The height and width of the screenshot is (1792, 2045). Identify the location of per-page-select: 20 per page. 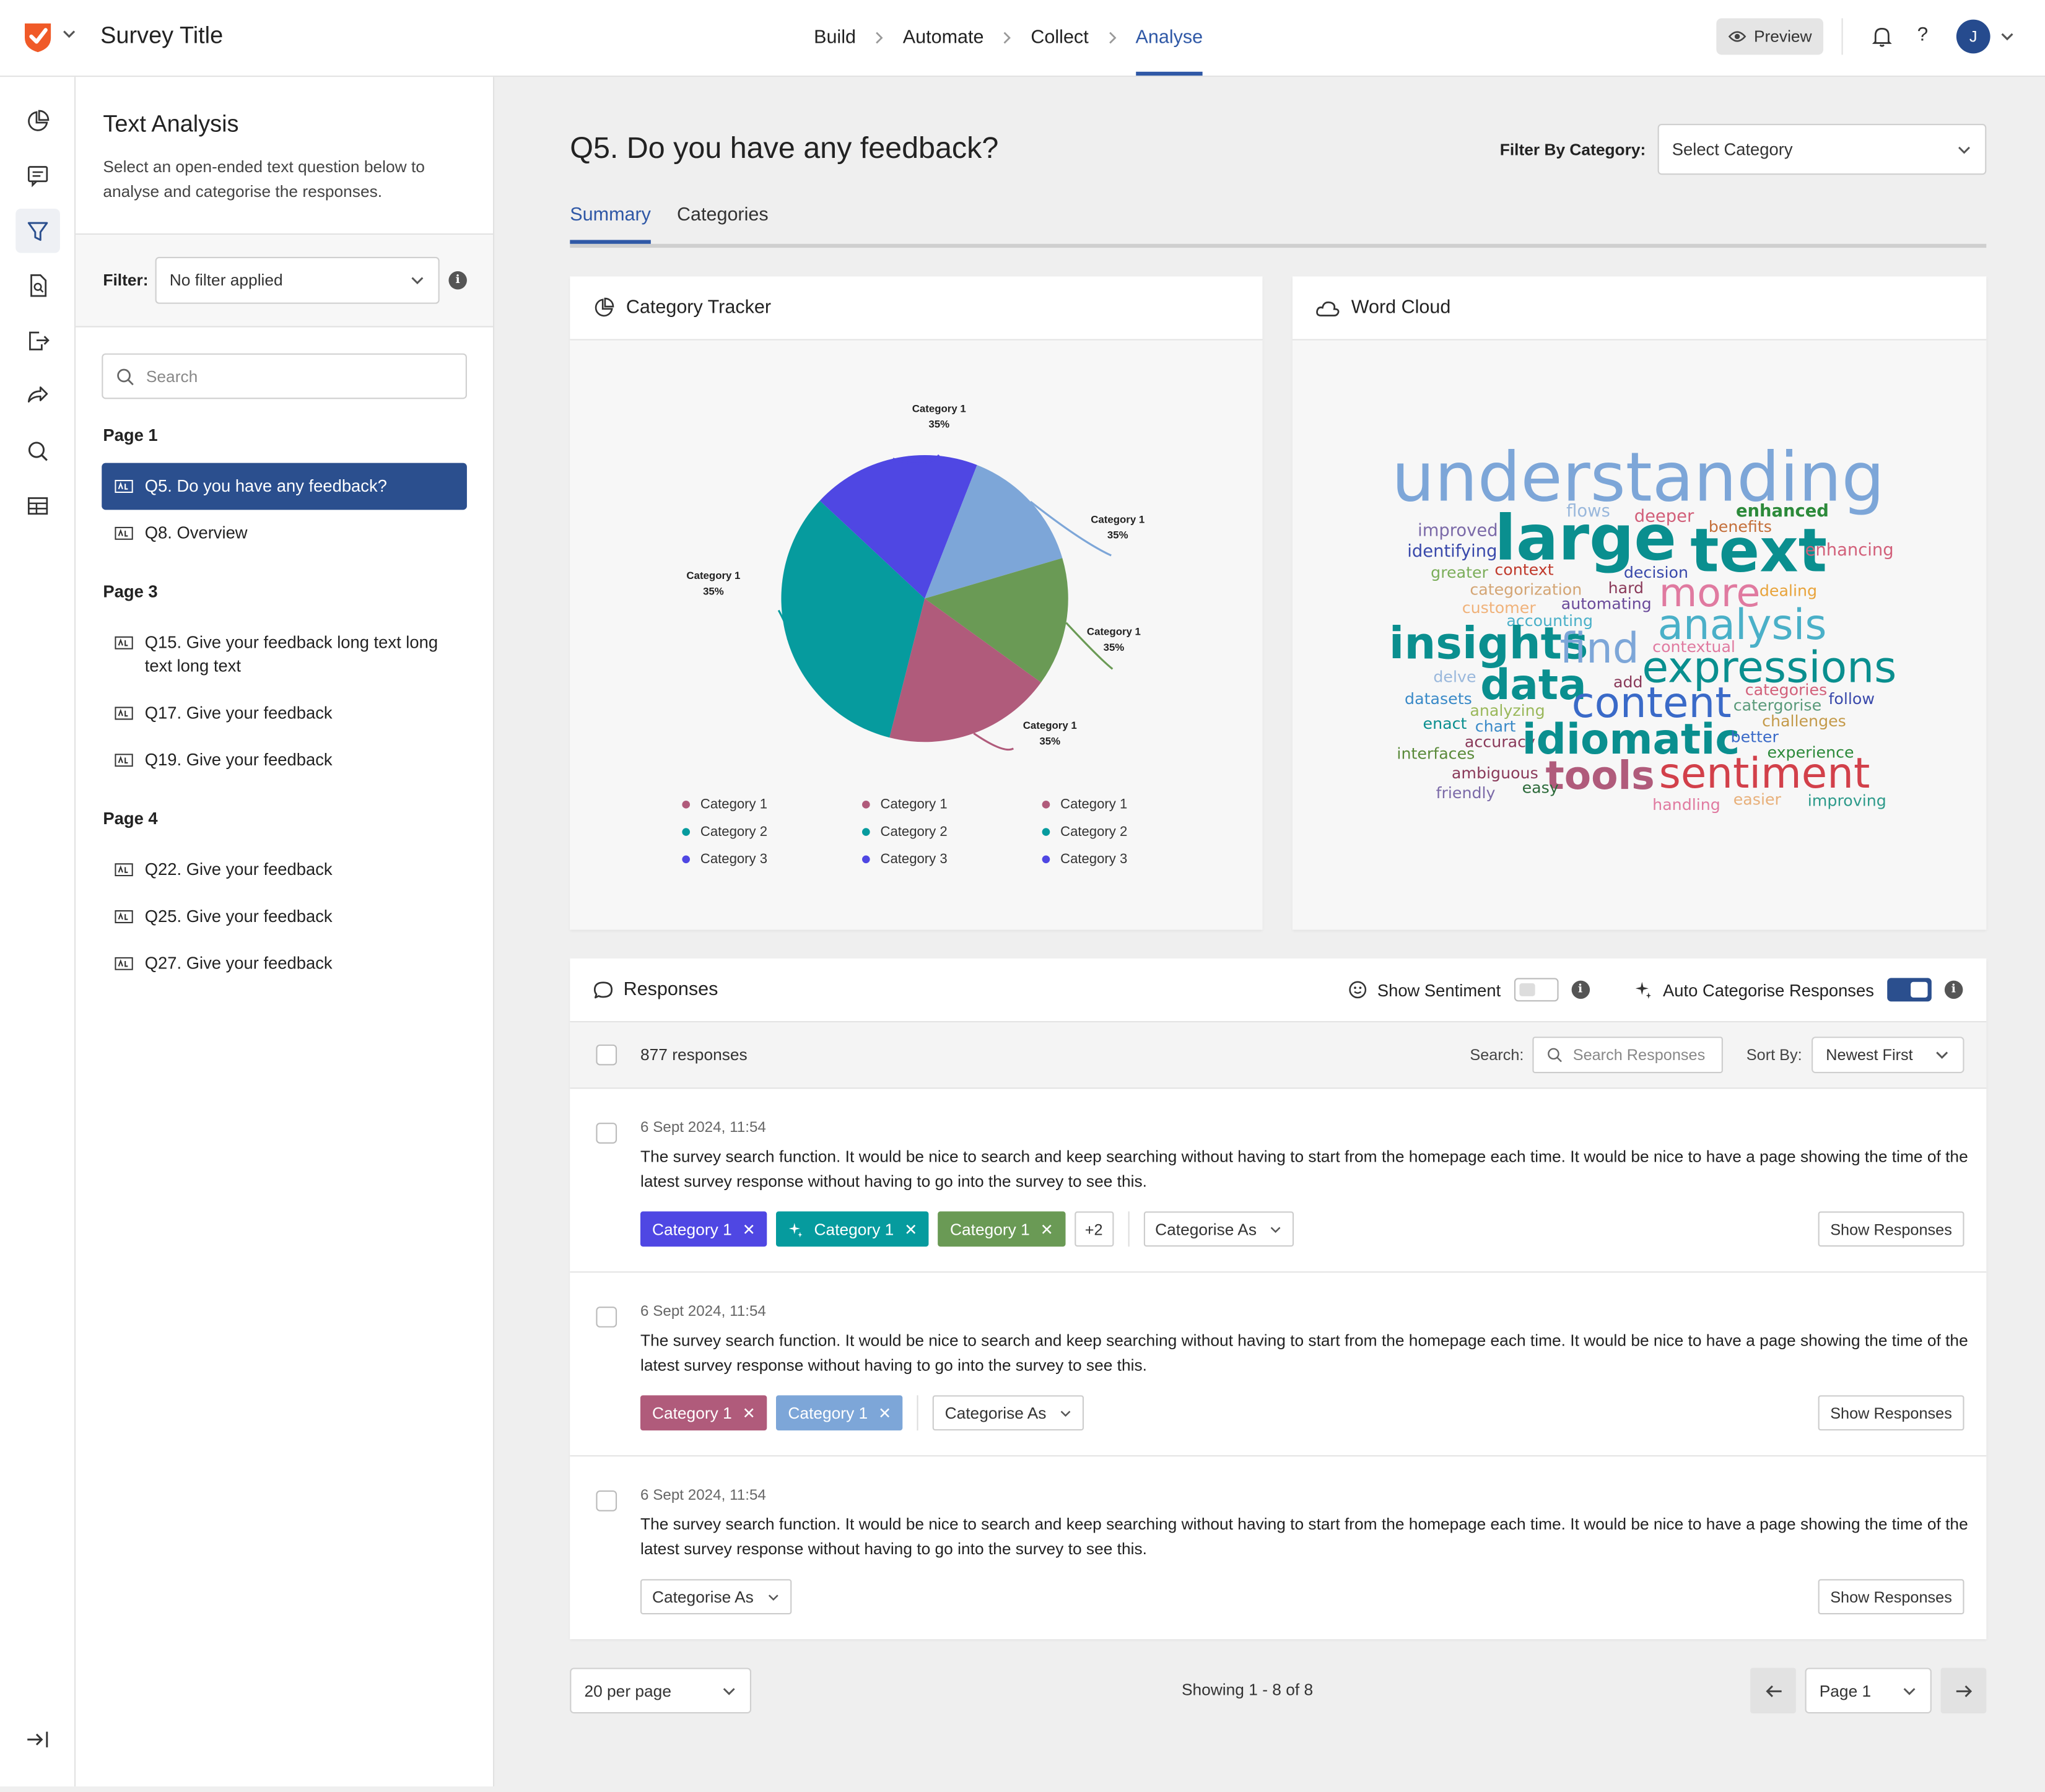
(661, 1691).